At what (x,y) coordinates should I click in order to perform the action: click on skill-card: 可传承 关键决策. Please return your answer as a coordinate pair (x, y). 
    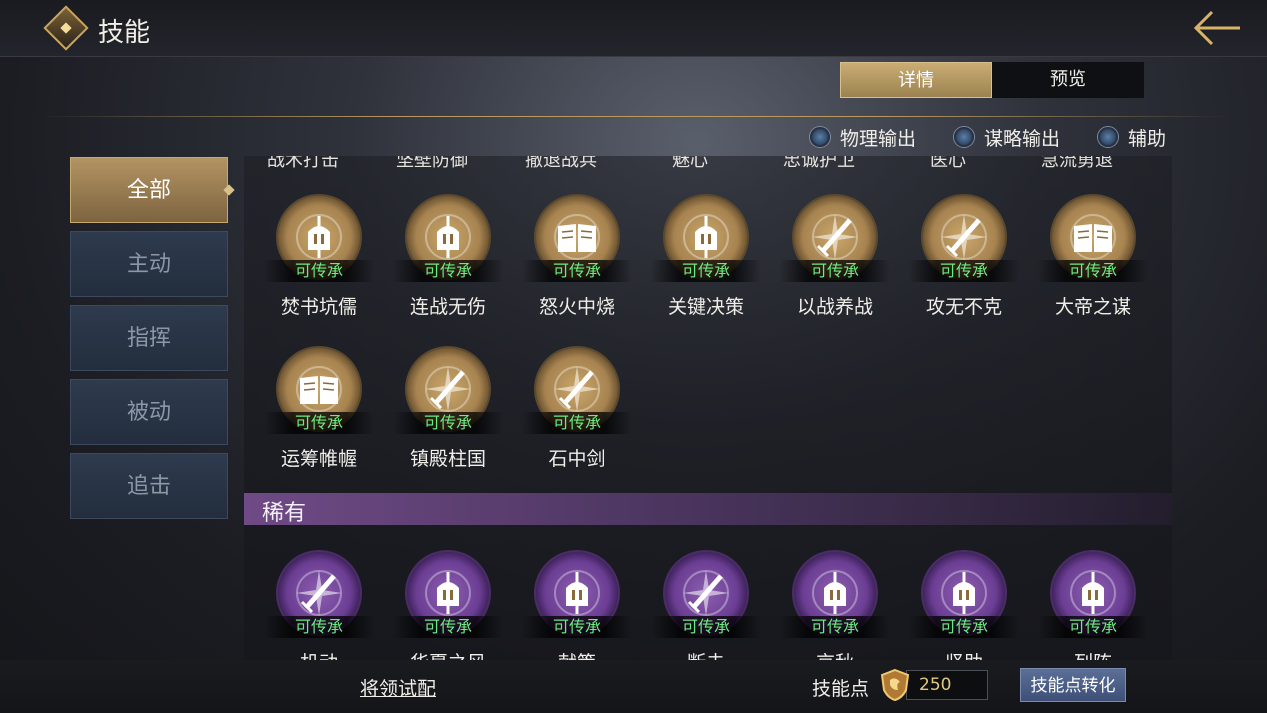
    Looking at the image, I should click on (705, 259).